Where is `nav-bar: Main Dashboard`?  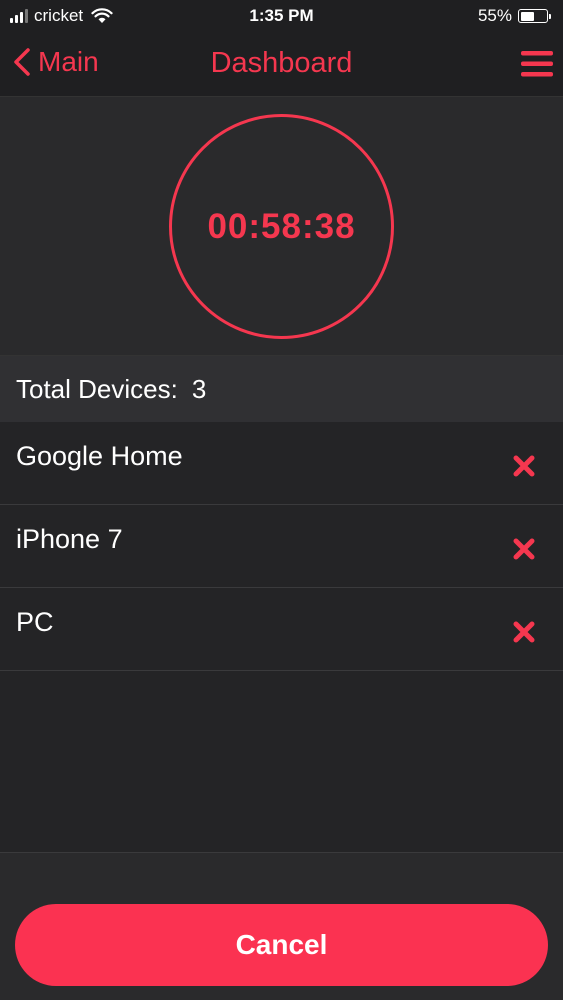 nav-bar: Main Dashboard is located at coordinates (281, 65).